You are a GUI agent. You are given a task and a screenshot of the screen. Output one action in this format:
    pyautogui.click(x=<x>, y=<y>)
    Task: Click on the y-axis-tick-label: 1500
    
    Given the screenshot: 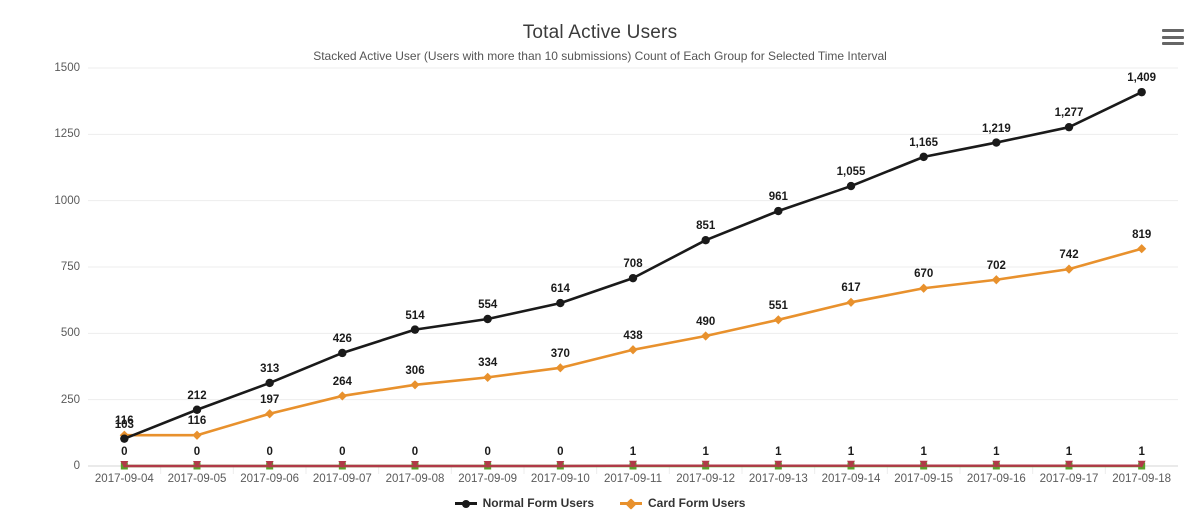 What is the action you would take?
    pyautogui.click(x=67, y=68)
    